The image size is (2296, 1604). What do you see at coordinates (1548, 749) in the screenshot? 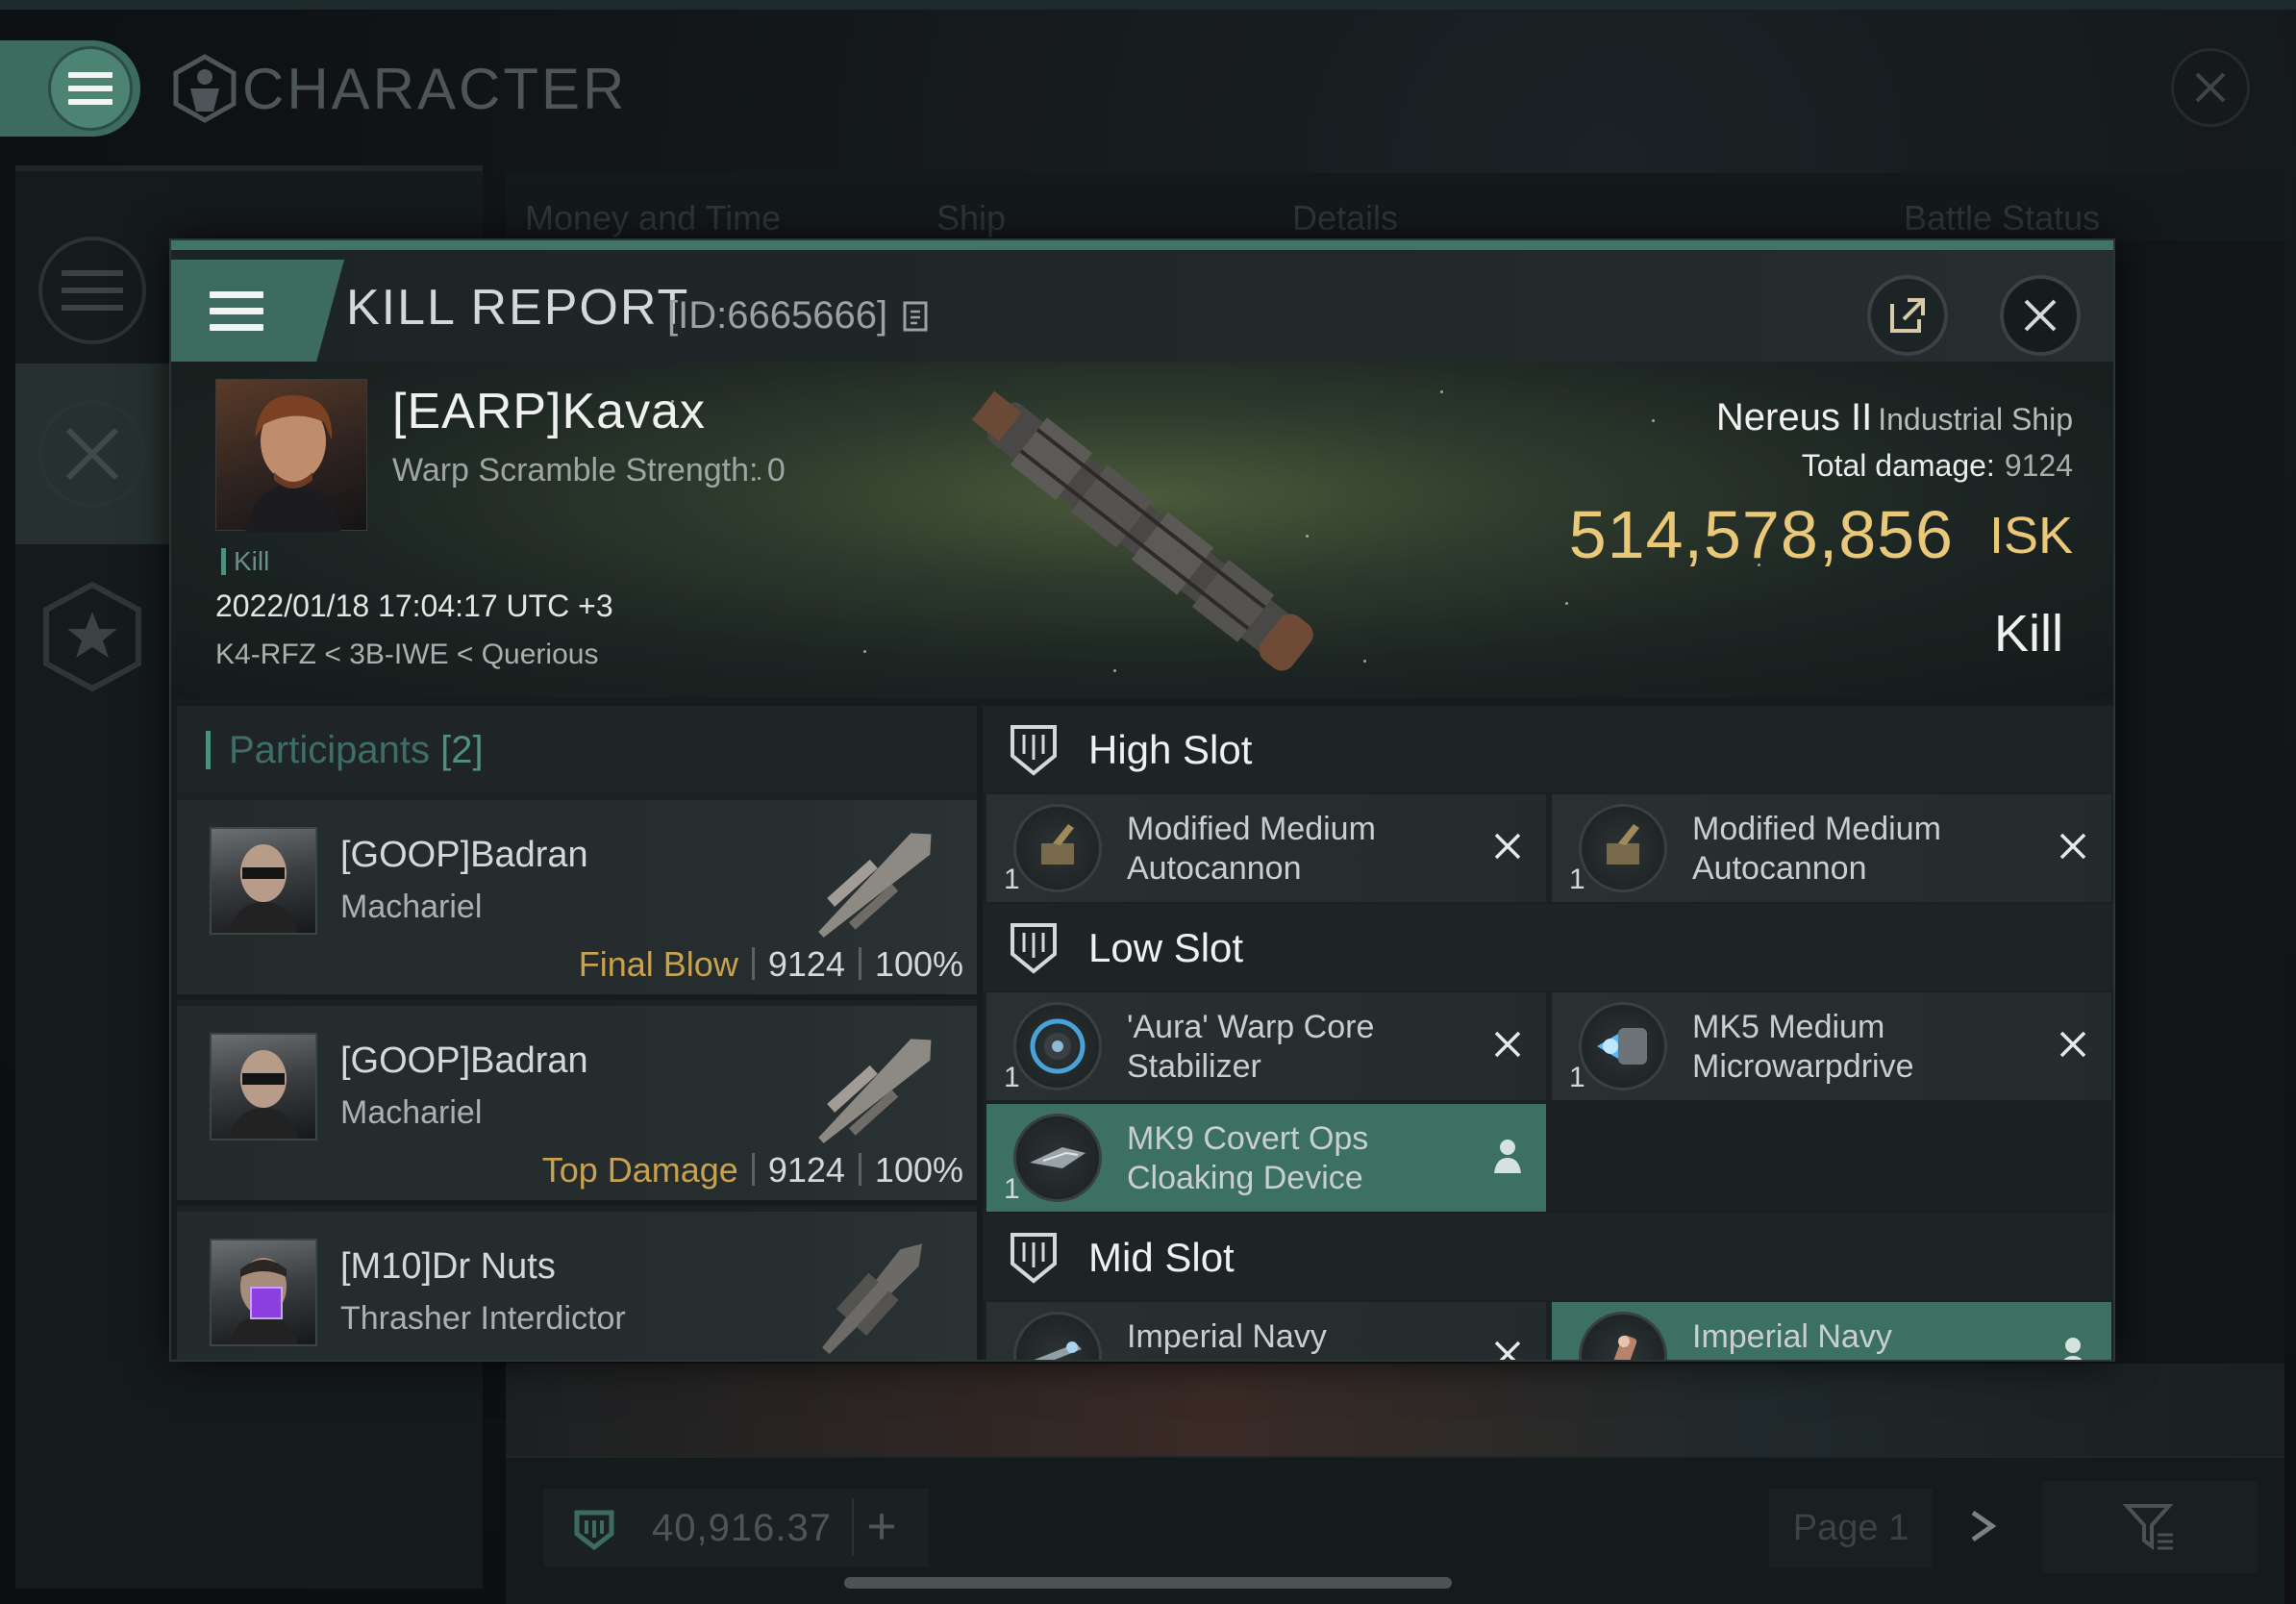
I see `high-slot-header: High Slot` at bounding box center [1548, 749].